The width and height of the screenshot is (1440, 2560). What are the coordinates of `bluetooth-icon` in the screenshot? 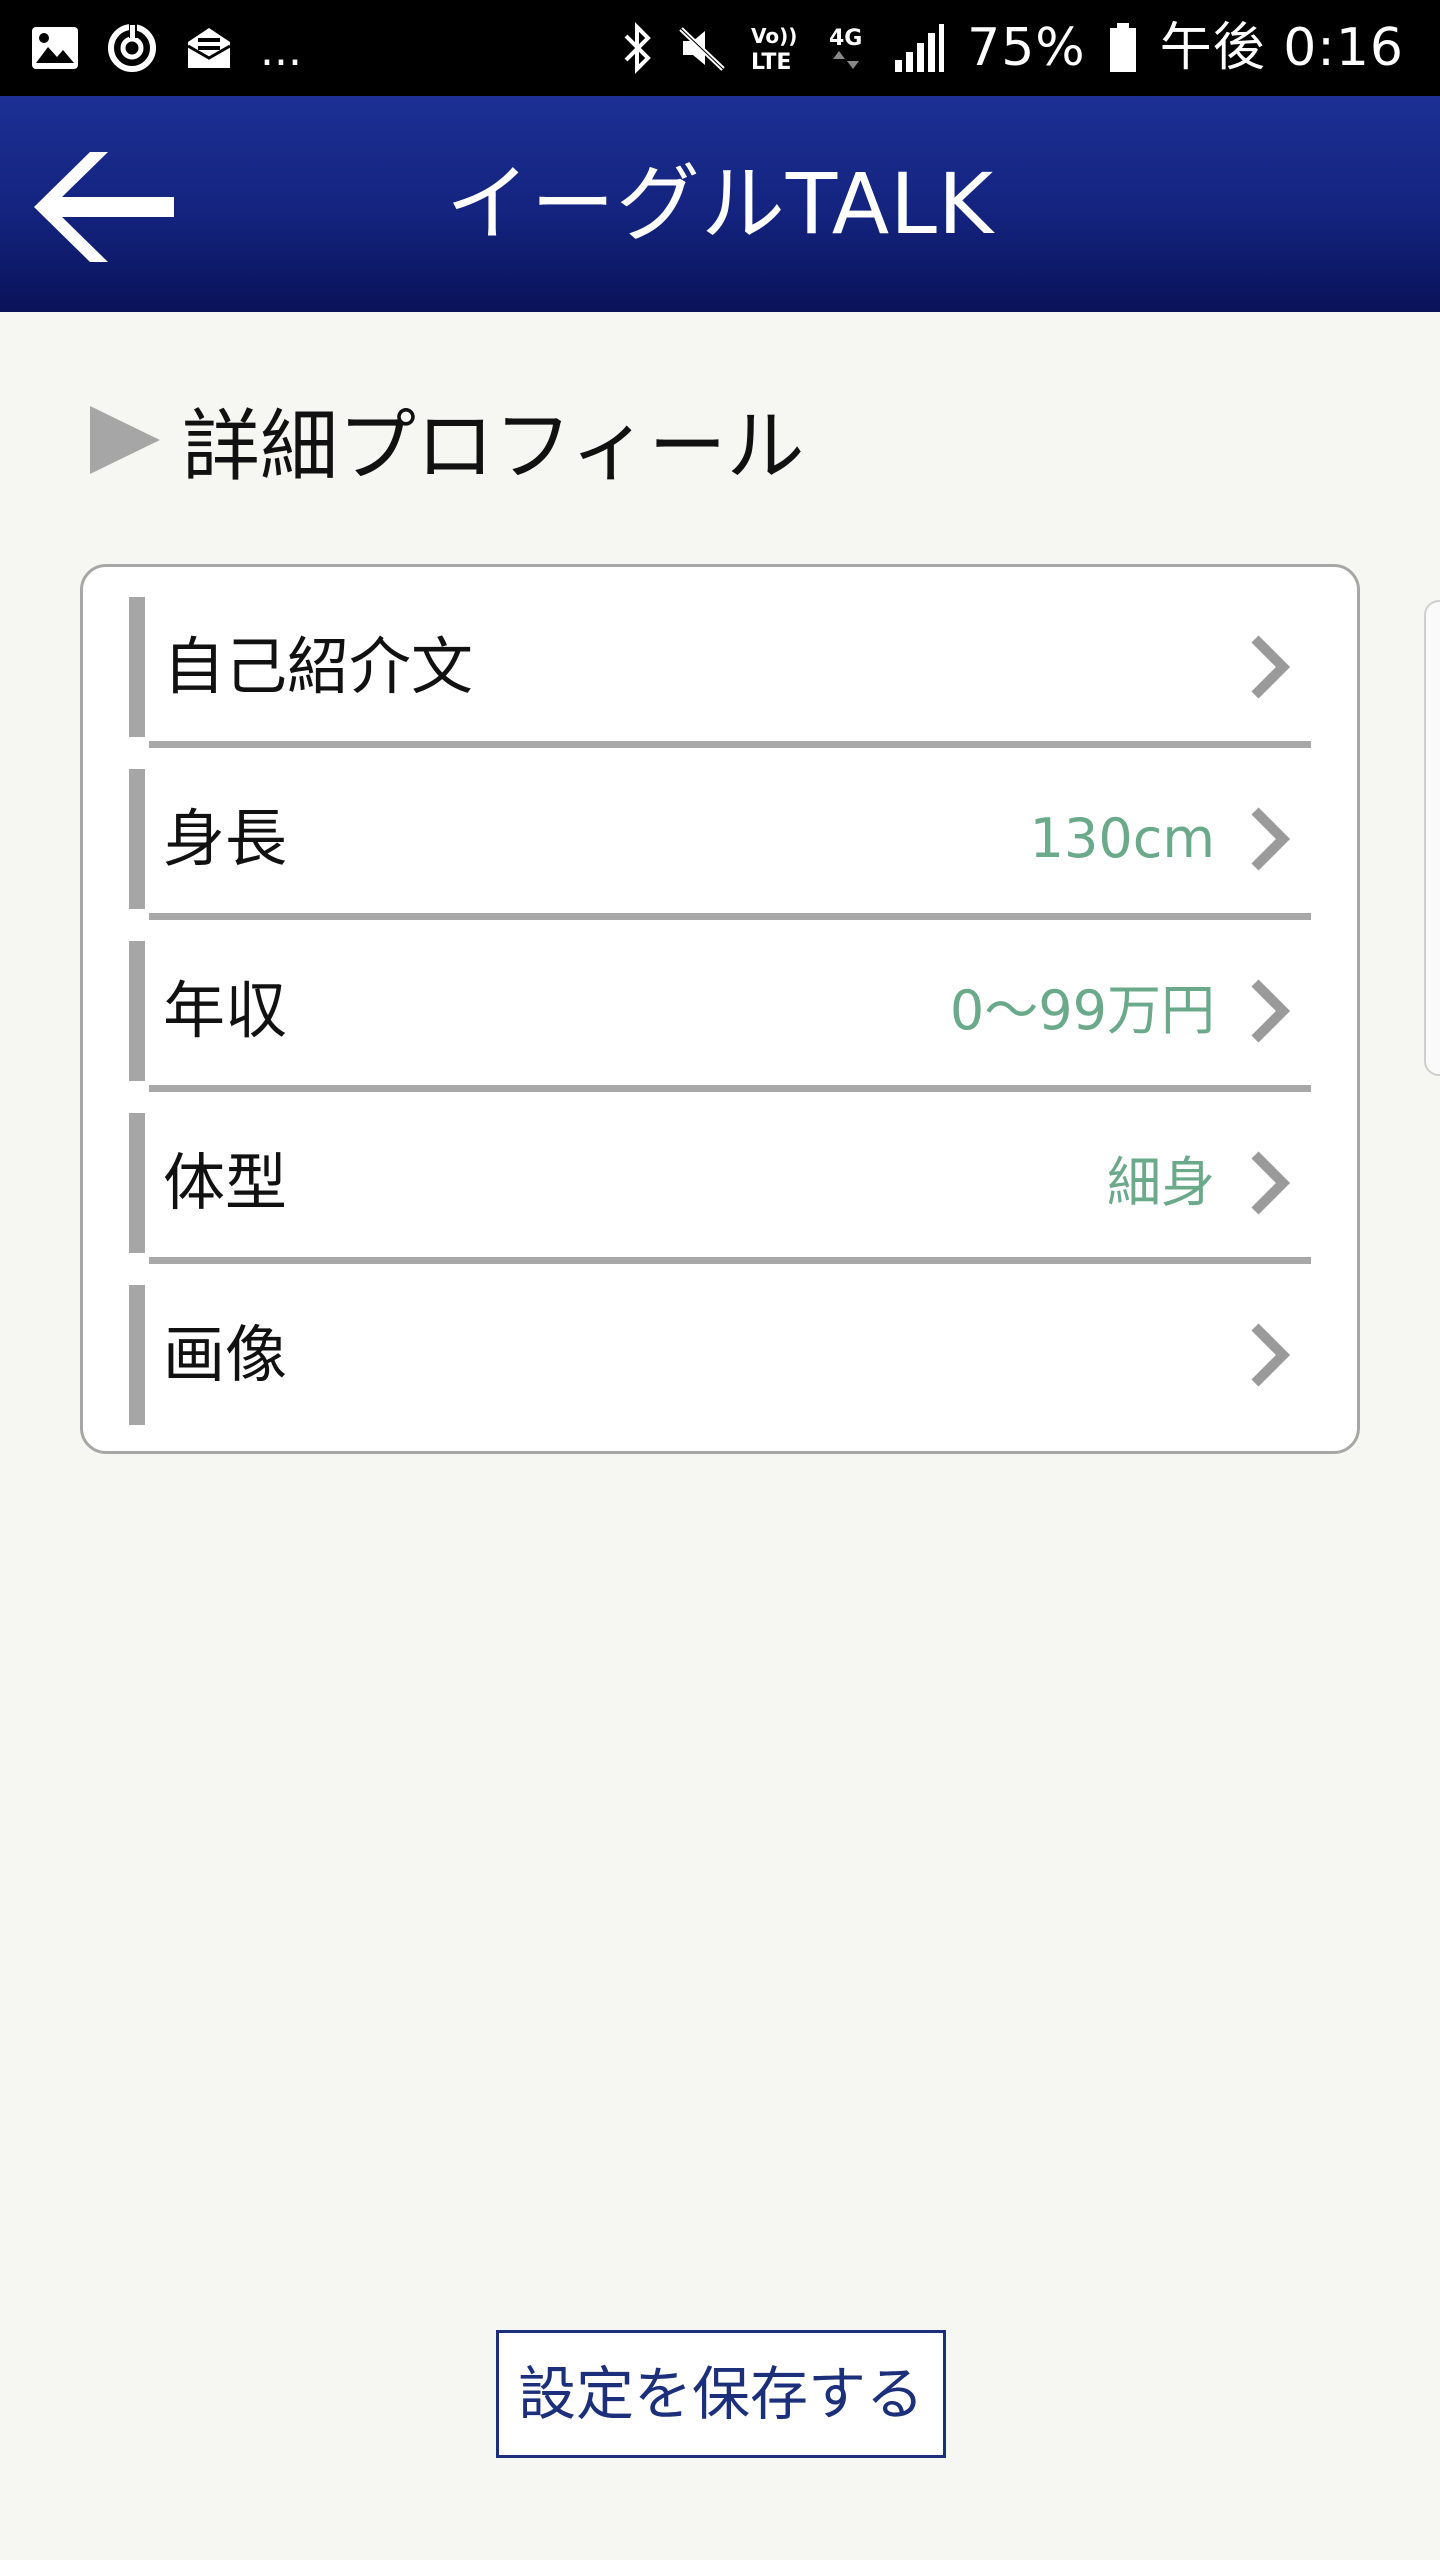 It's located at (637, 48).